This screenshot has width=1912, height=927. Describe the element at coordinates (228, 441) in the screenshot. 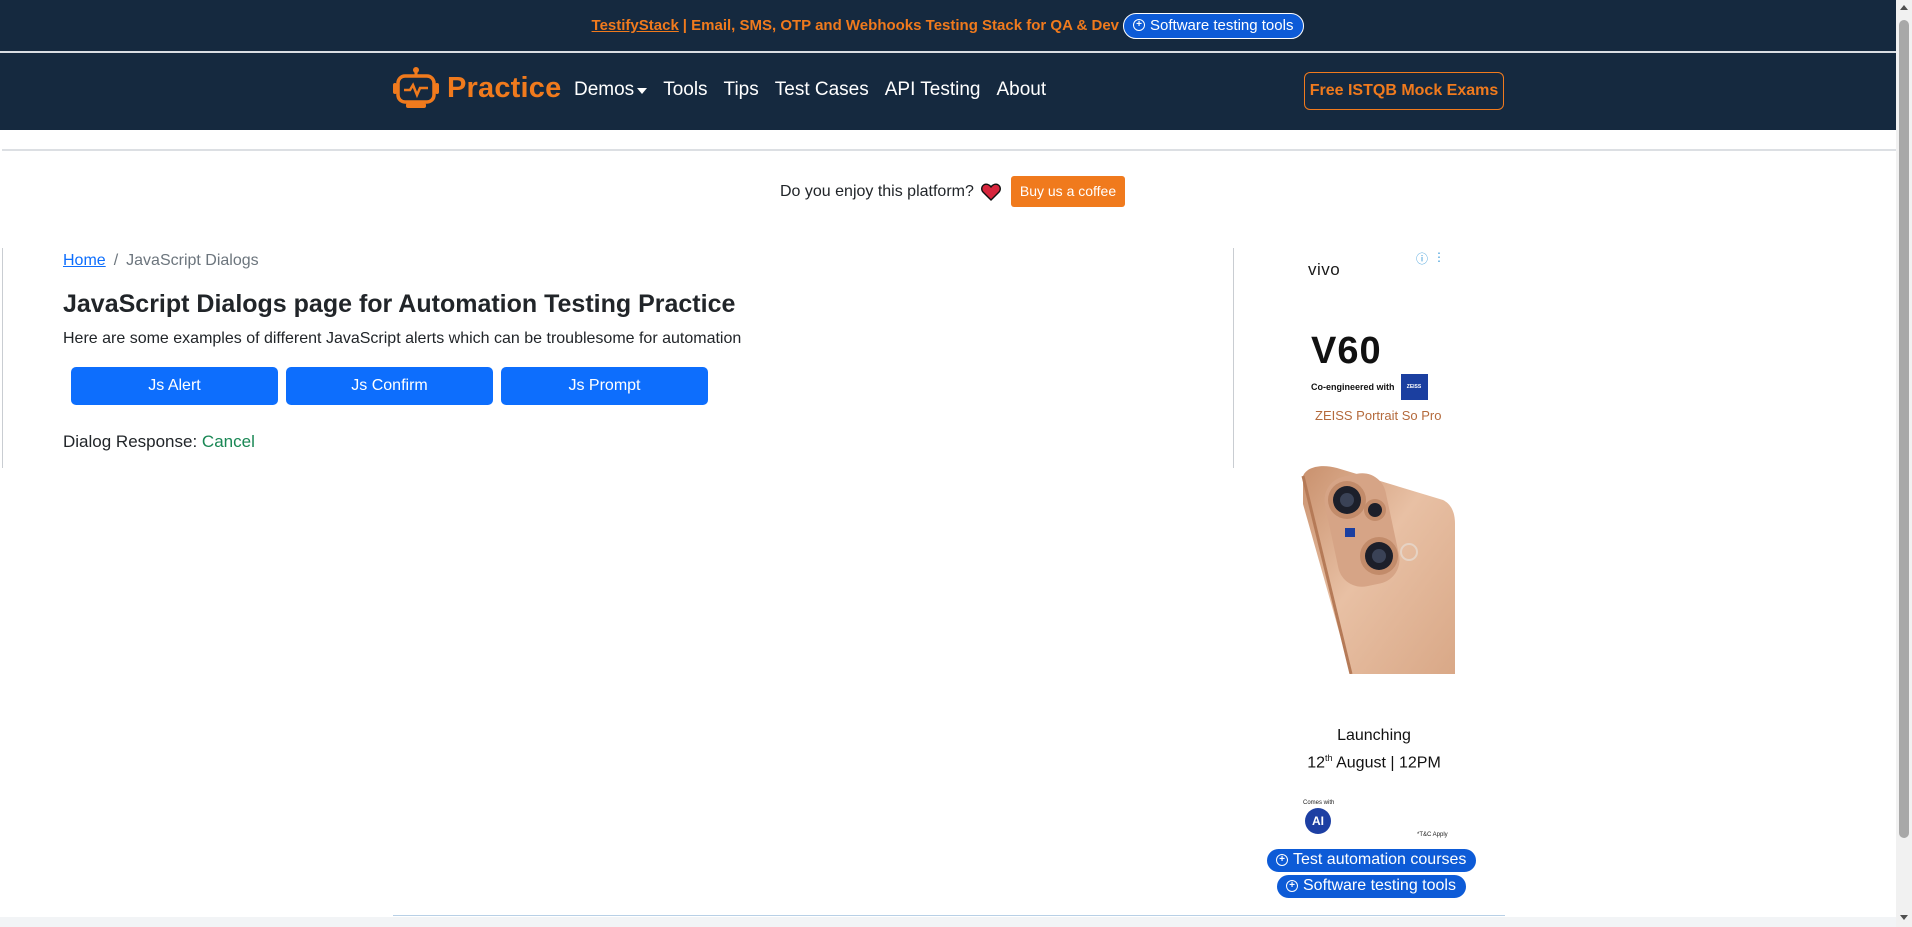

I see `dialog-response-value: Cancel` at that location.